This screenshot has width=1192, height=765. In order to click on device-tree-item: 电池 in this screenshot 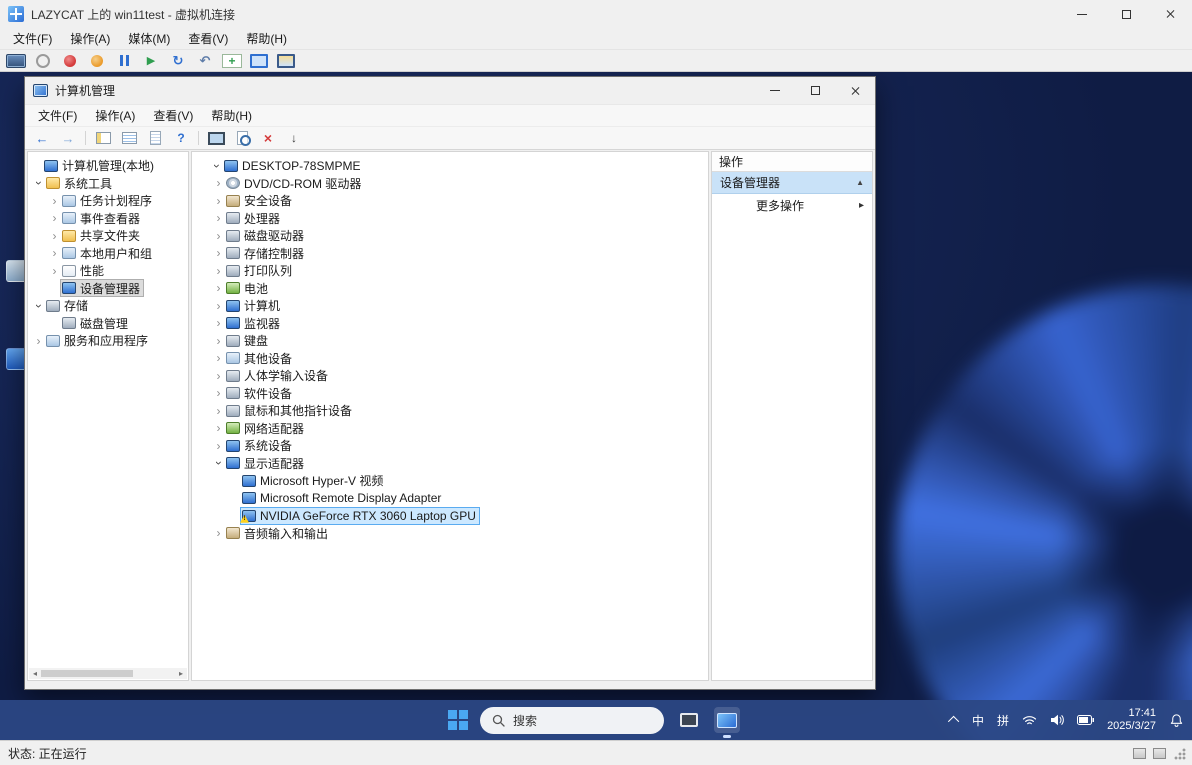, I will do `click(459, 289)`.